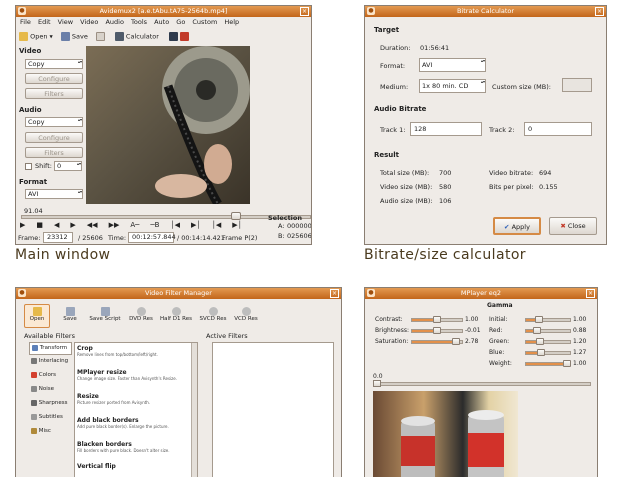  What do you see at coordinates (50, 418) in the screenshot?
I see `category-subtitles: Subtitles` at bounding box center [50, 418].